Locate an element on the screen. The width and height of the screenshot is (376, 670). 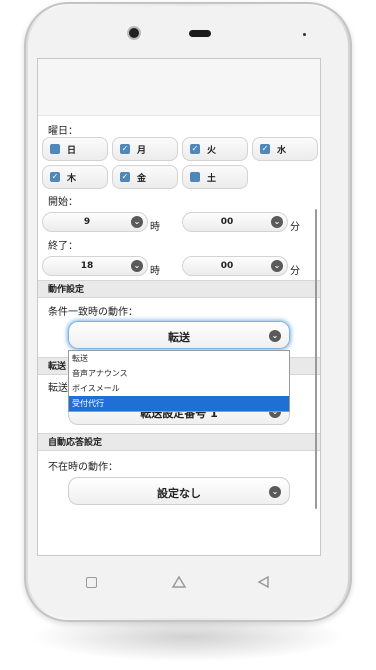
days-label: 曜日： is located at coordinates (63, 131).